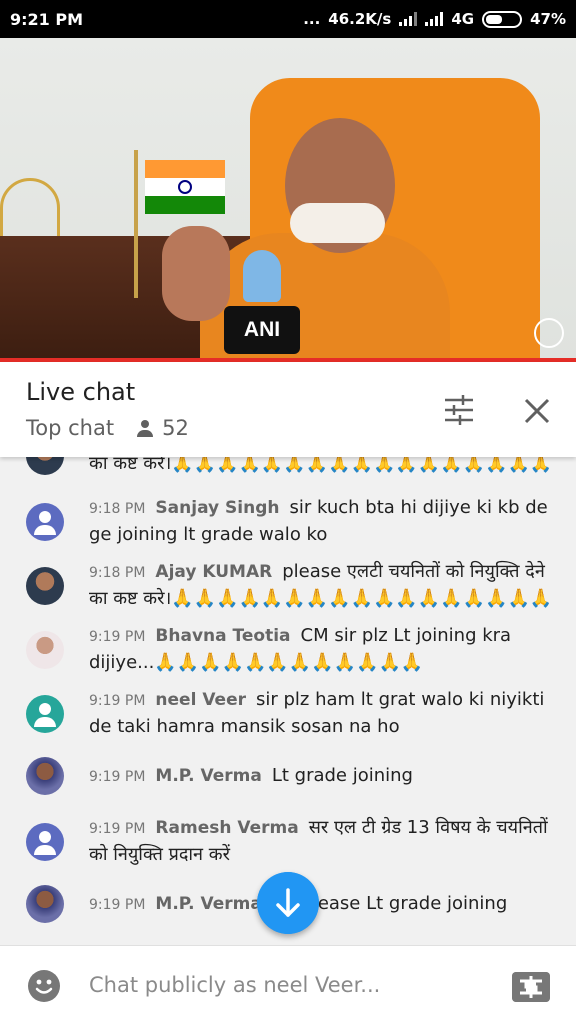 This screenshot has width=576, height=1024. What do you see at coordinates (200, 700) in the screenshot?
I see `message-author: neel Veer` at bounding box center [200, 700].